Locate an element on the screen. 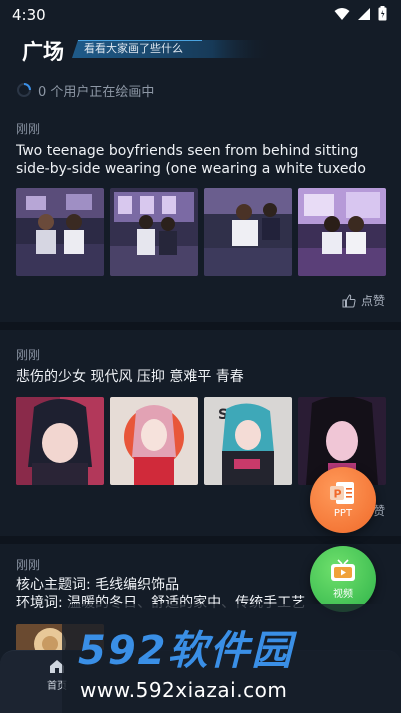 This screenshot has height=713, width=401. watermark-url: www.592xiazai.com is located at coordinates (184, 690).